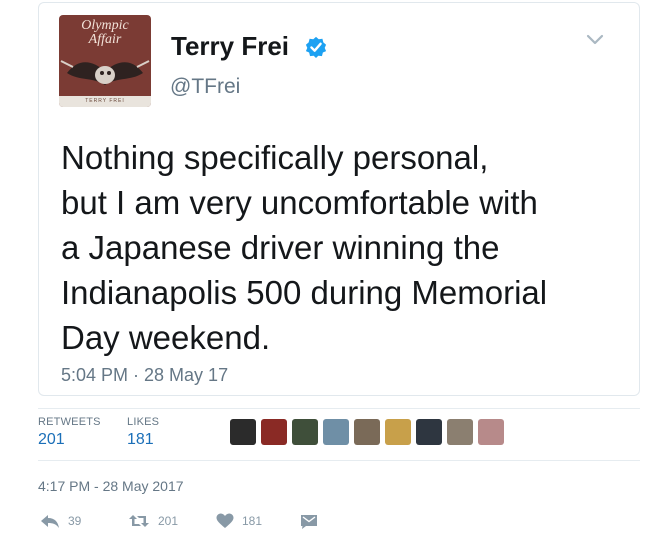  I want to click on retweet-icon, so click(139, 521).